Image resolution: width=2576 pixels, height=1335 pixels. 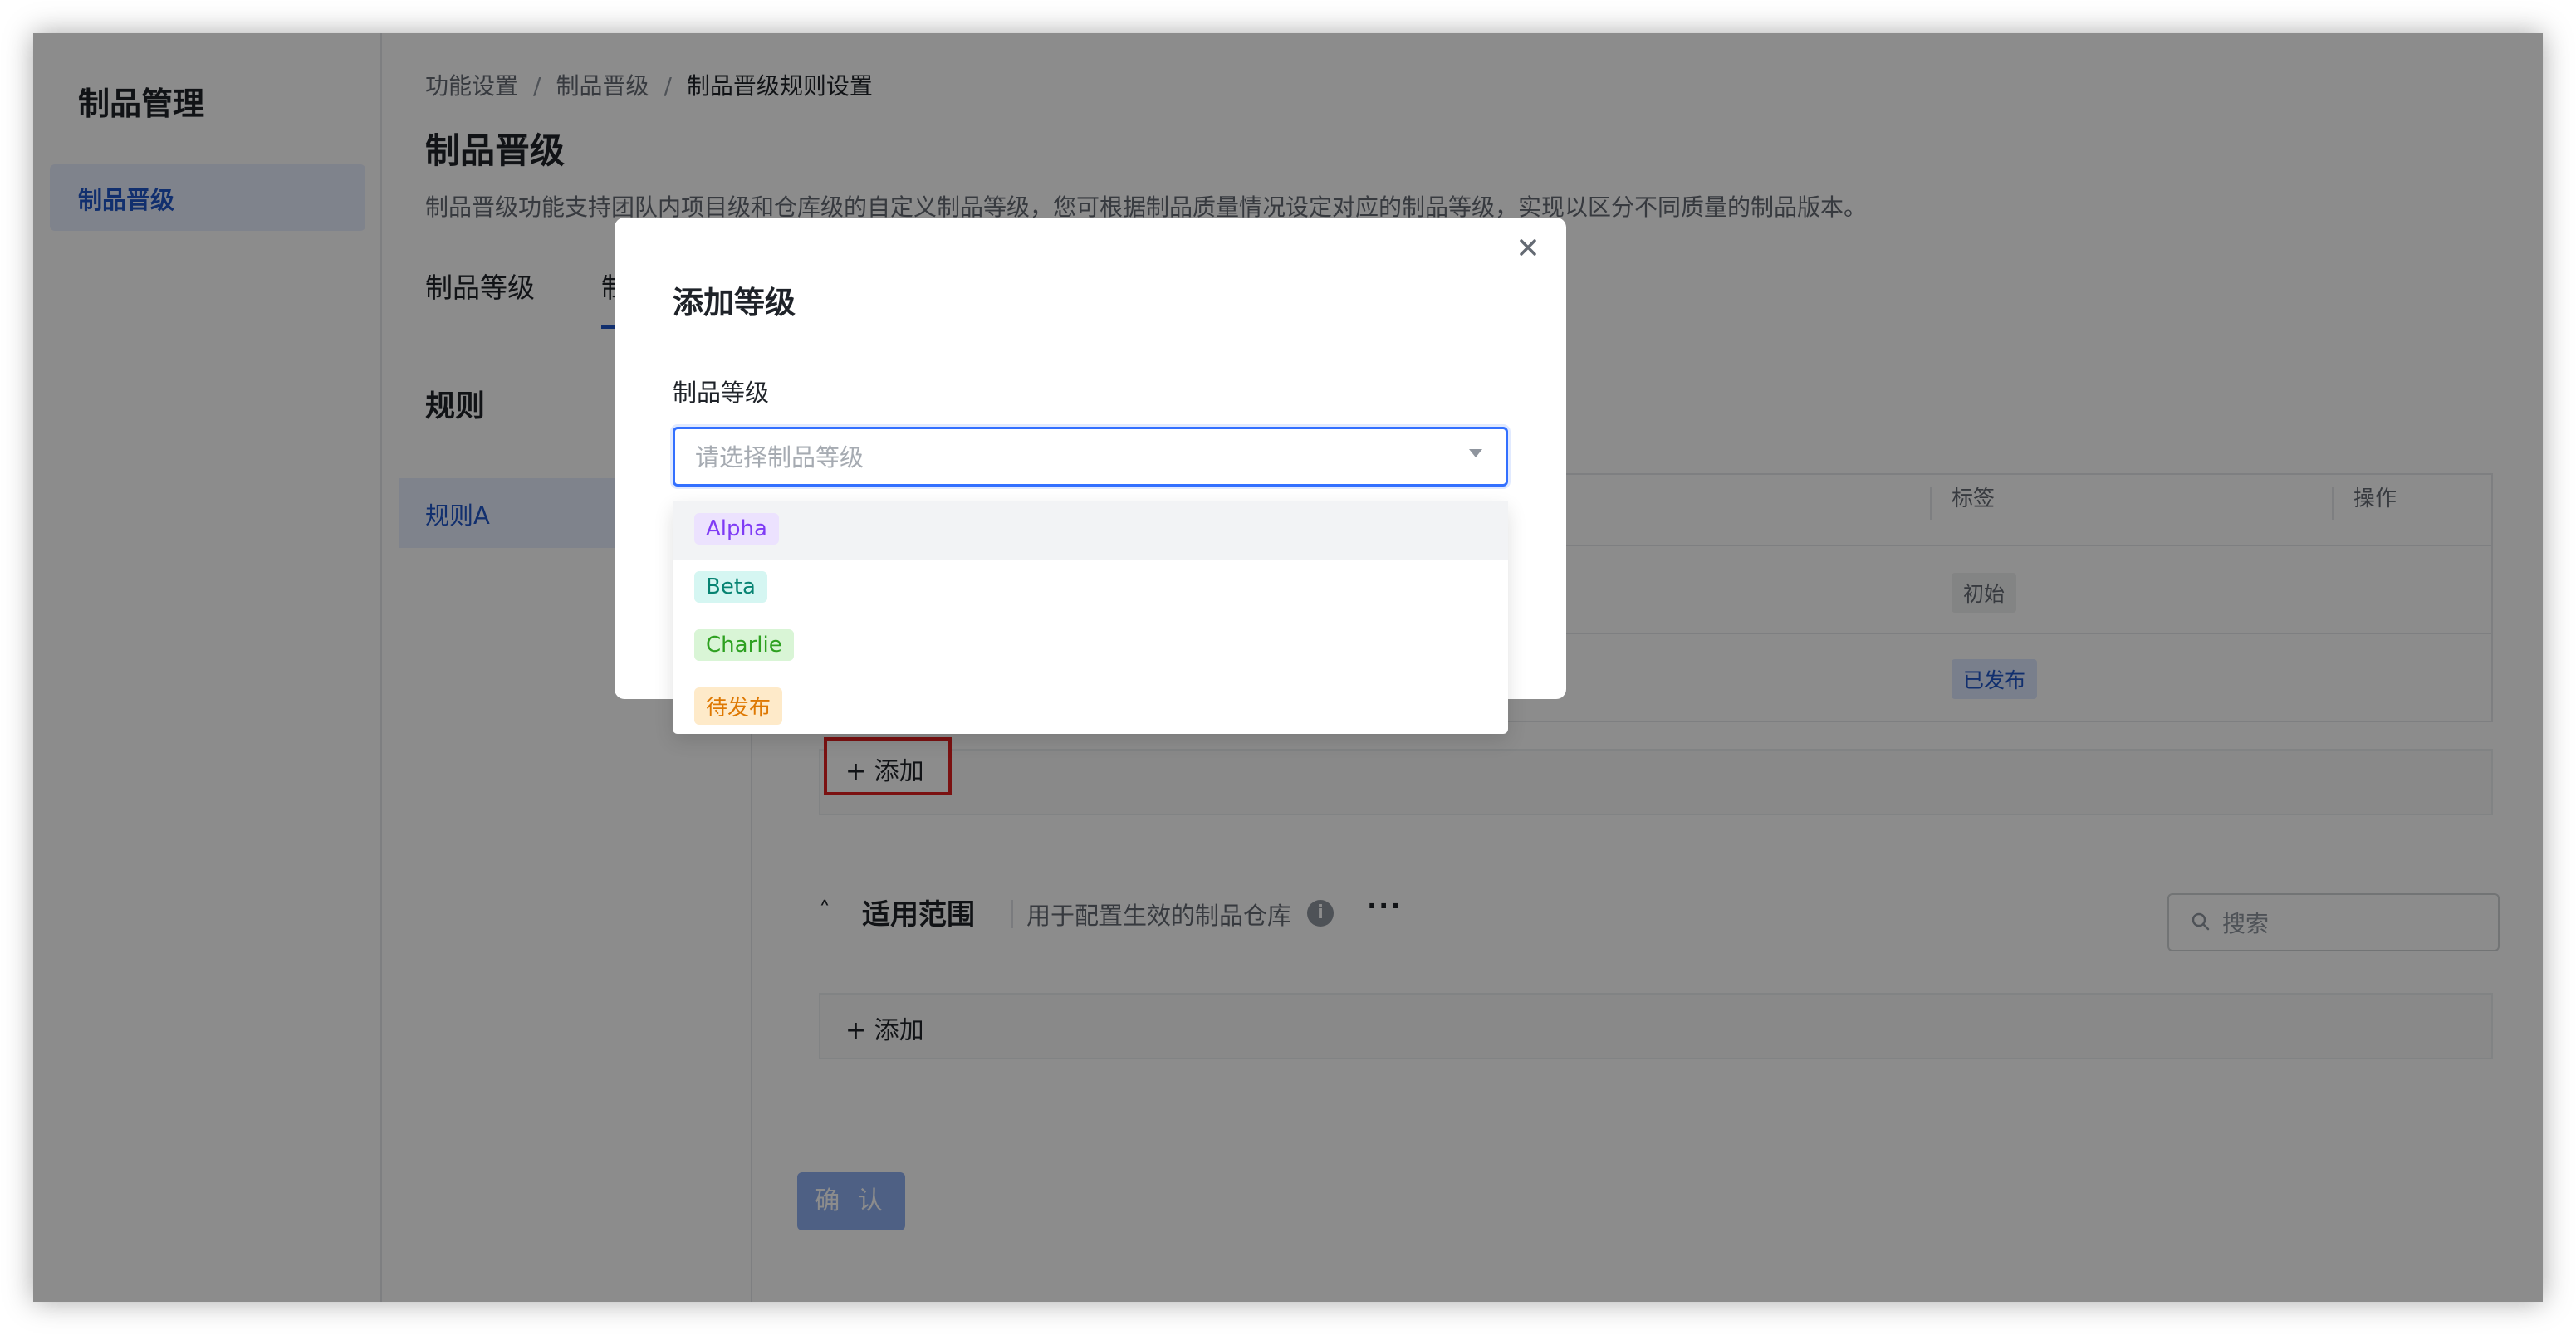 I want to click on dropdown-option-pending-release: 待发布, so click(x=1090, y=705).